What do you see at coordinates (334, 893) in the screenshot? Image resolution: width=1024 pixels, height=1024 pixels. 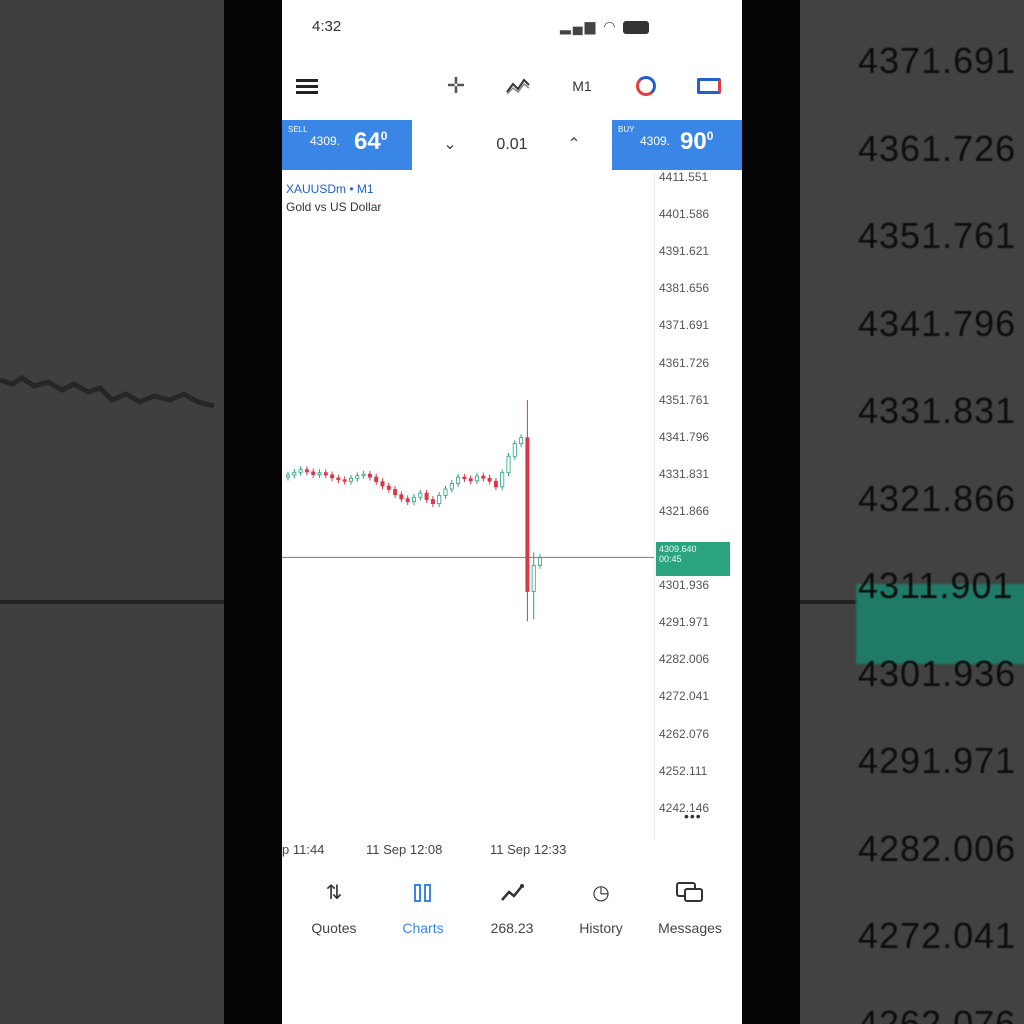 I see `quotes-icon: ⇅` at bounding box center [334, 893].